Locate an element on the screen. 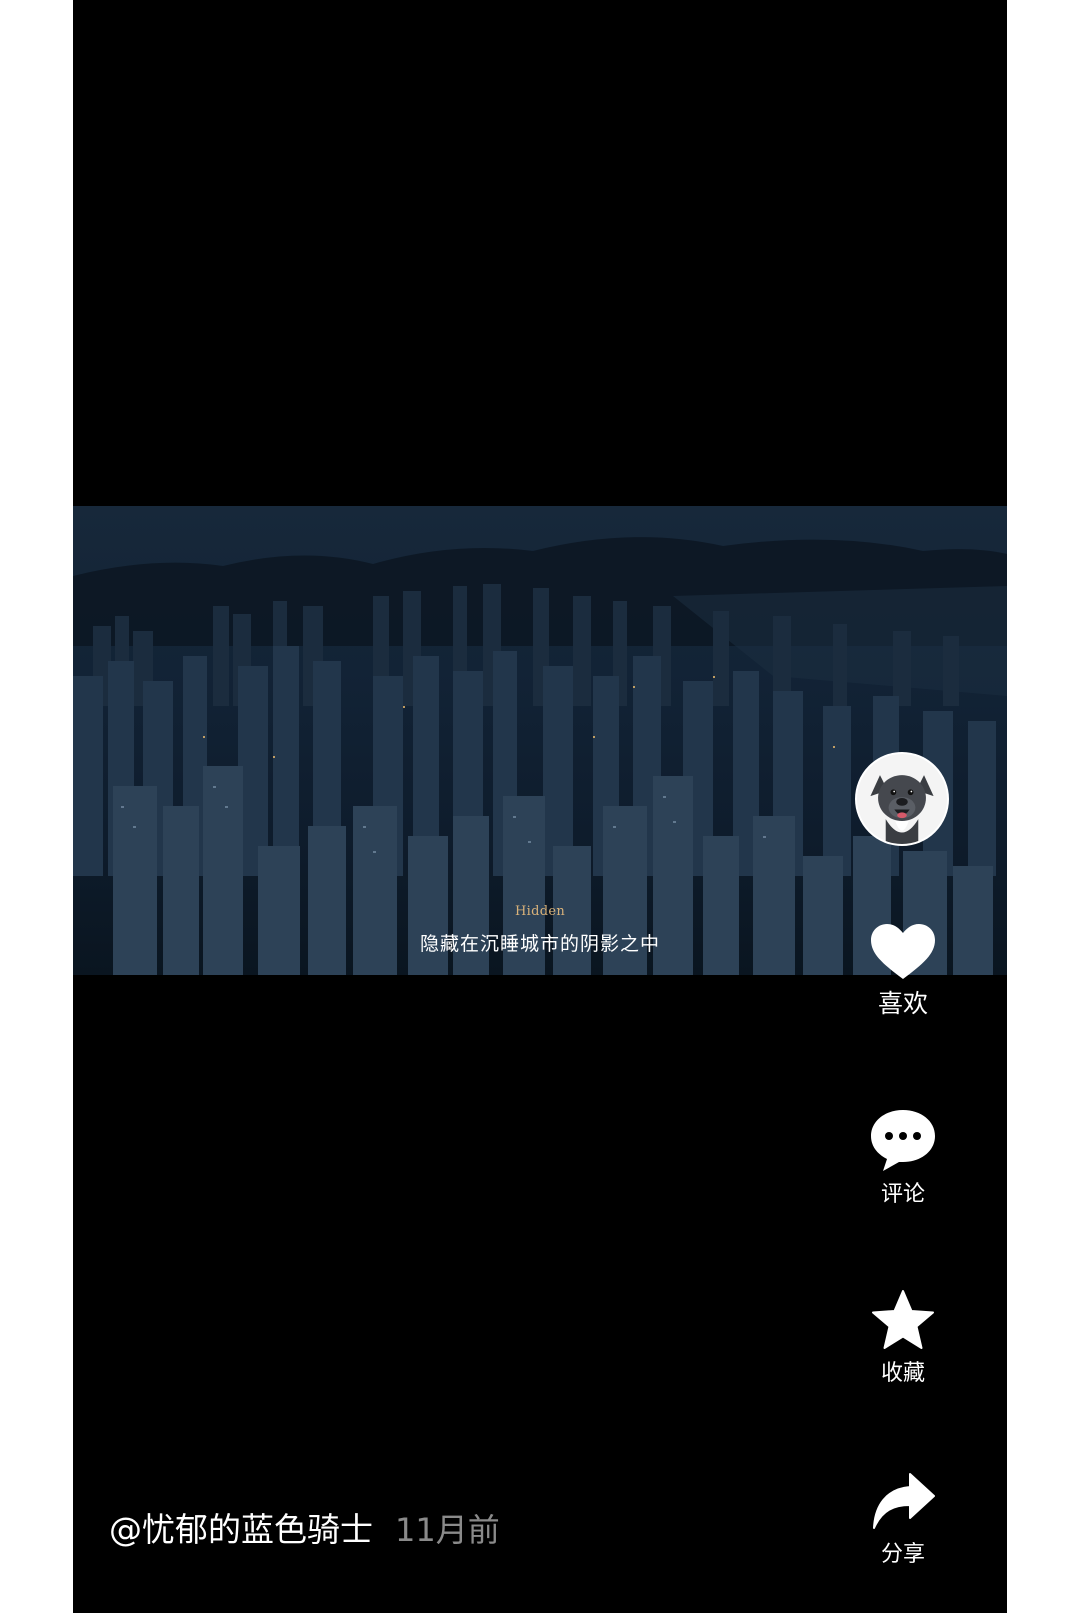  comment-bubble-icon is located at coordinates (903, 1140).